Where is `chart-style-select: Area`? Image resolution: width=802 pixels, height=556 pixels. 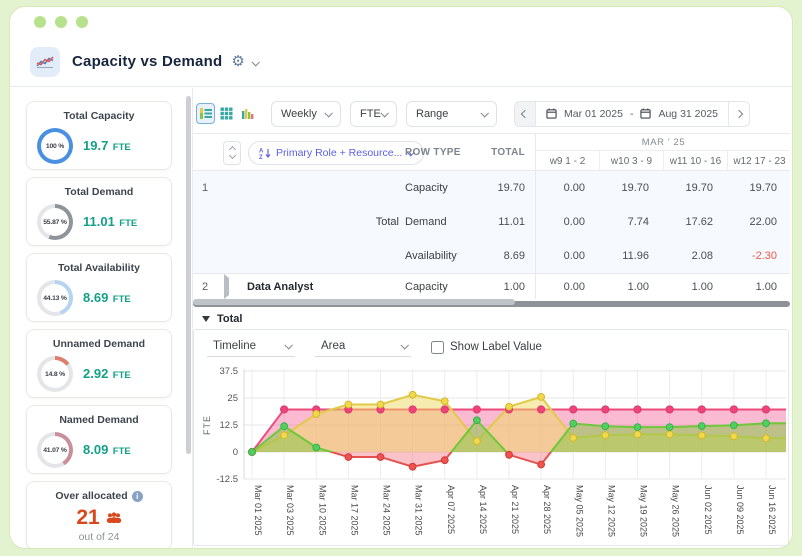
chart-style-select: Area is located at coordinates (363, 347).